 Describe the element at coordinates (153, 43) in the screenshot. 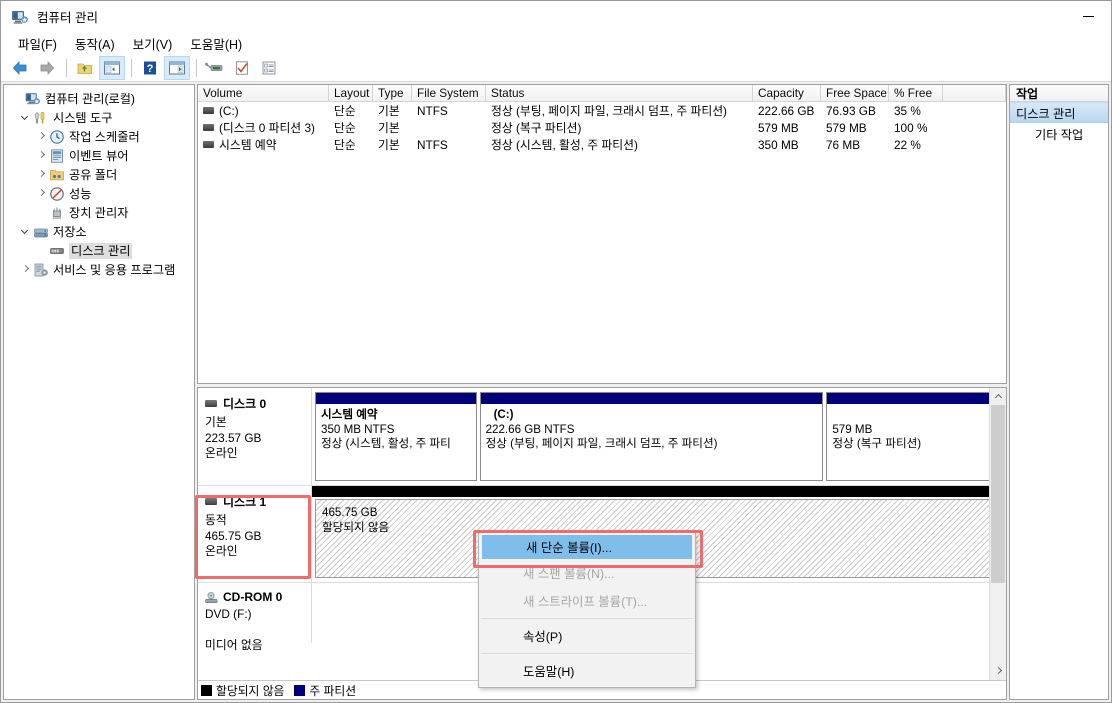

I see `menu-view: 보기(V)` at that location.